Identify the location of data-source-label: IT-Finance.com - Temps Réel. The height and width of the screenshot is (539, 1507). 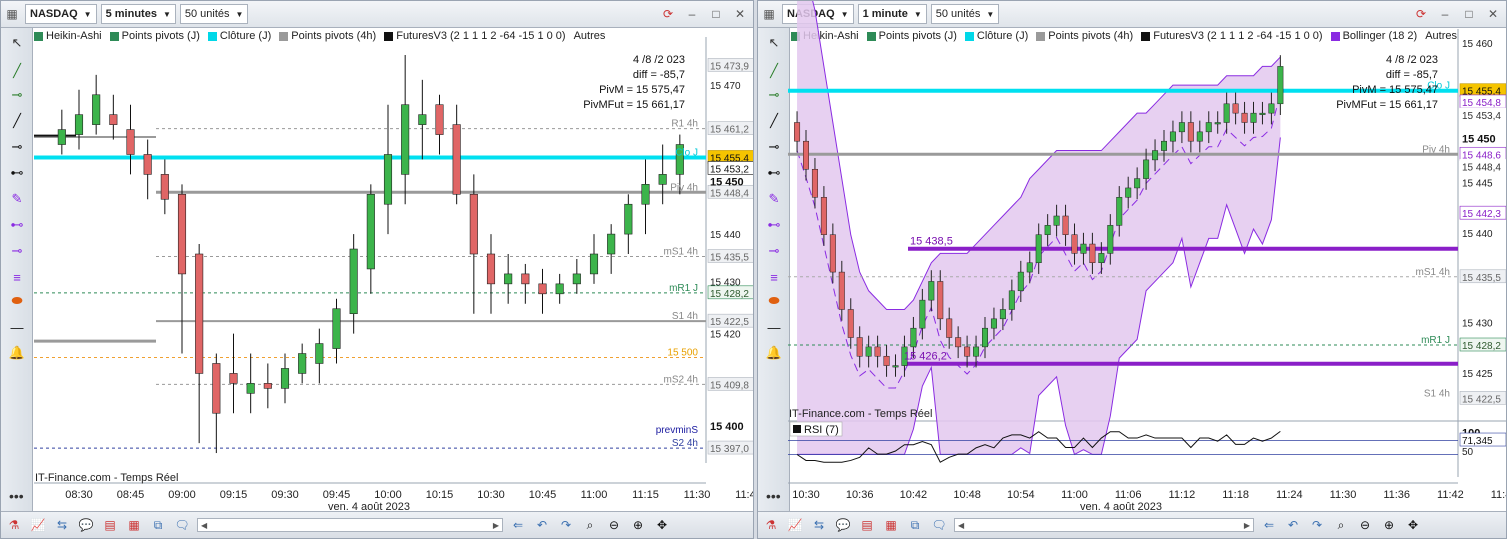
(107, 478).